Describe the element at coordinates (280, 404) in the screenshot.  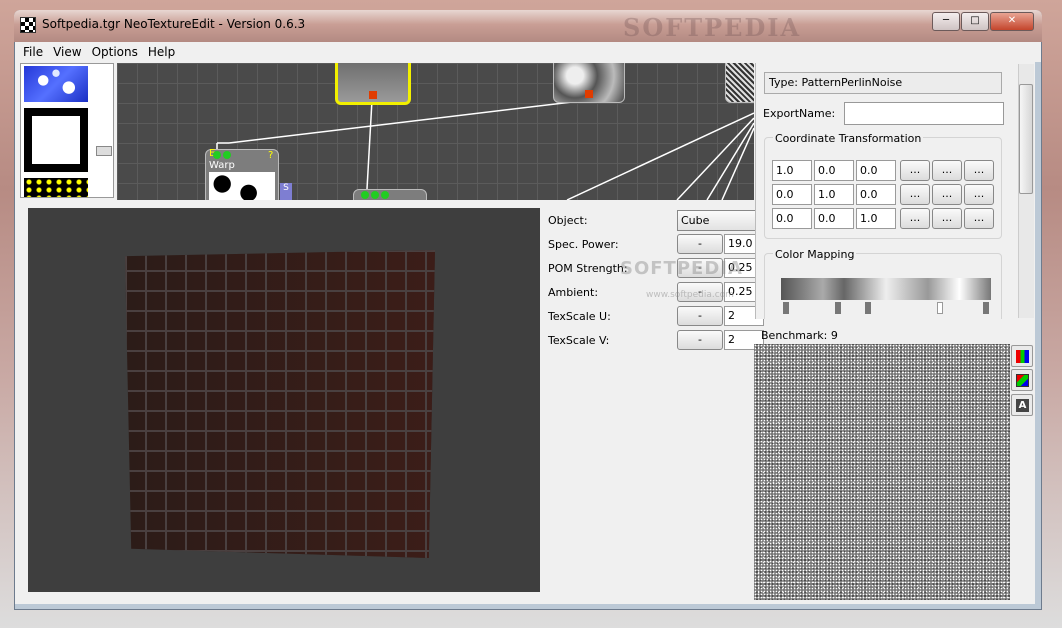
I see `brick-cube-preview` at that location.